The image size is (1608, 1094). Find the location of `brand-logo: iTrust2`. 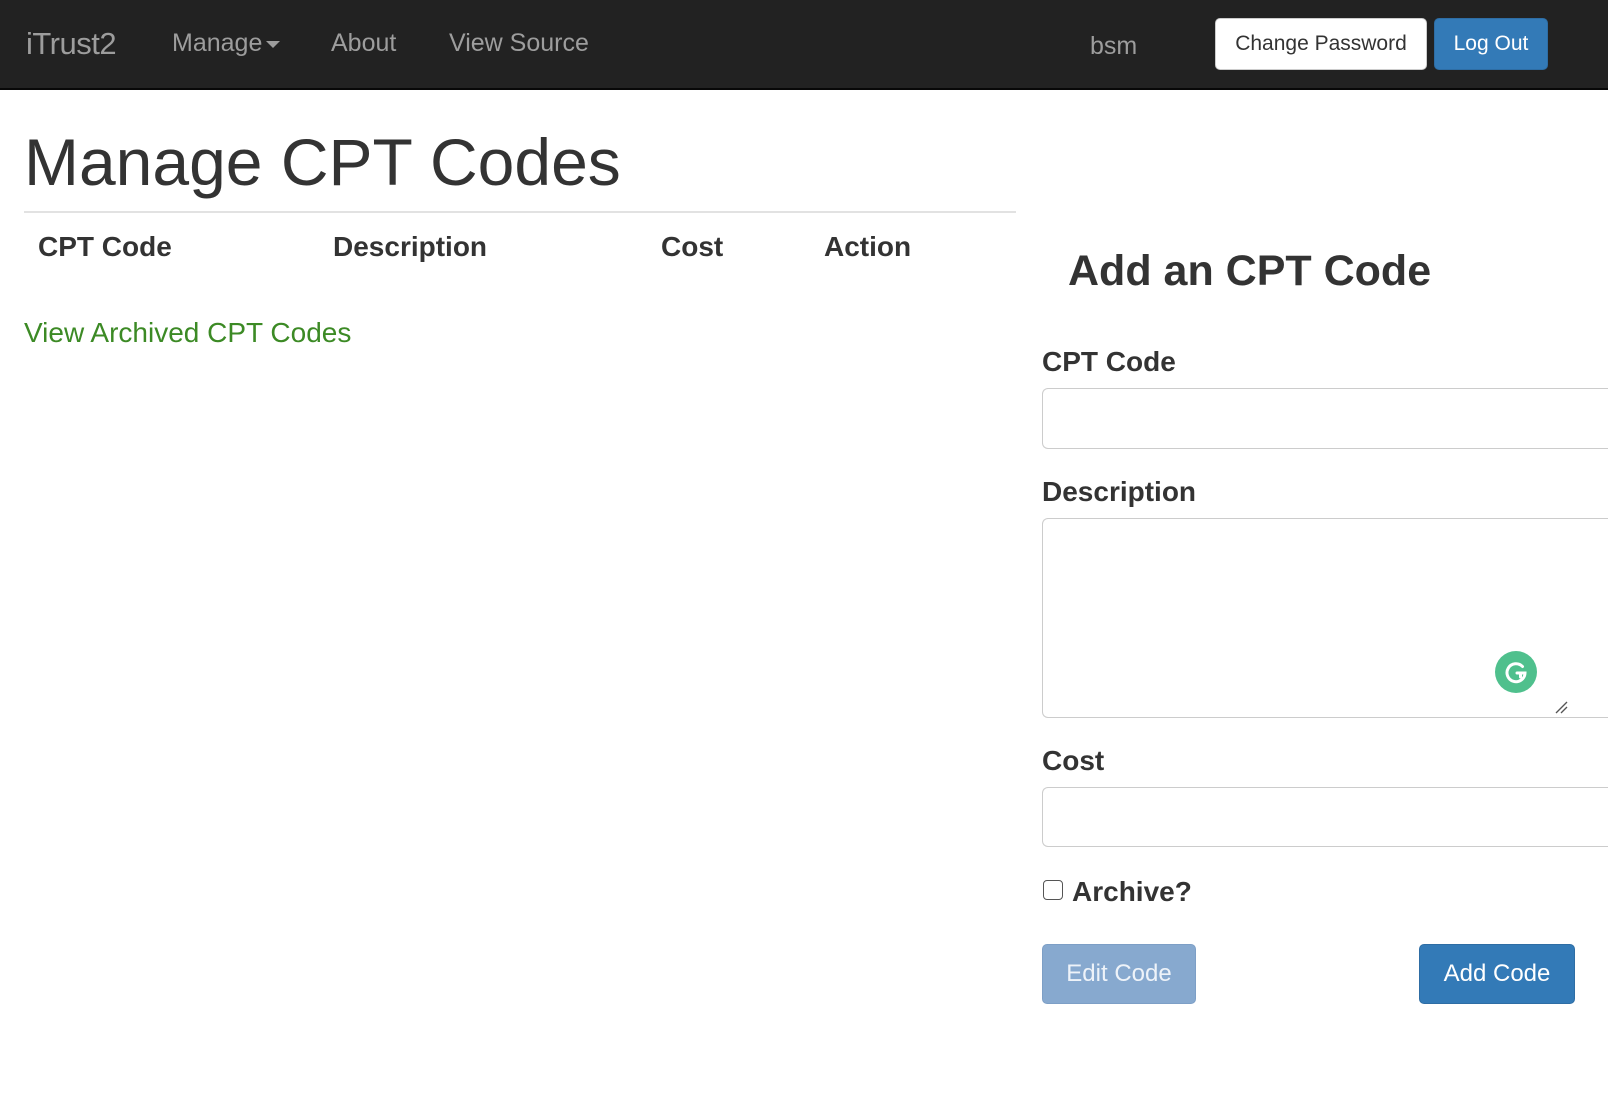

brand-logo: iTrust2 is located at coordinates (71, 44).